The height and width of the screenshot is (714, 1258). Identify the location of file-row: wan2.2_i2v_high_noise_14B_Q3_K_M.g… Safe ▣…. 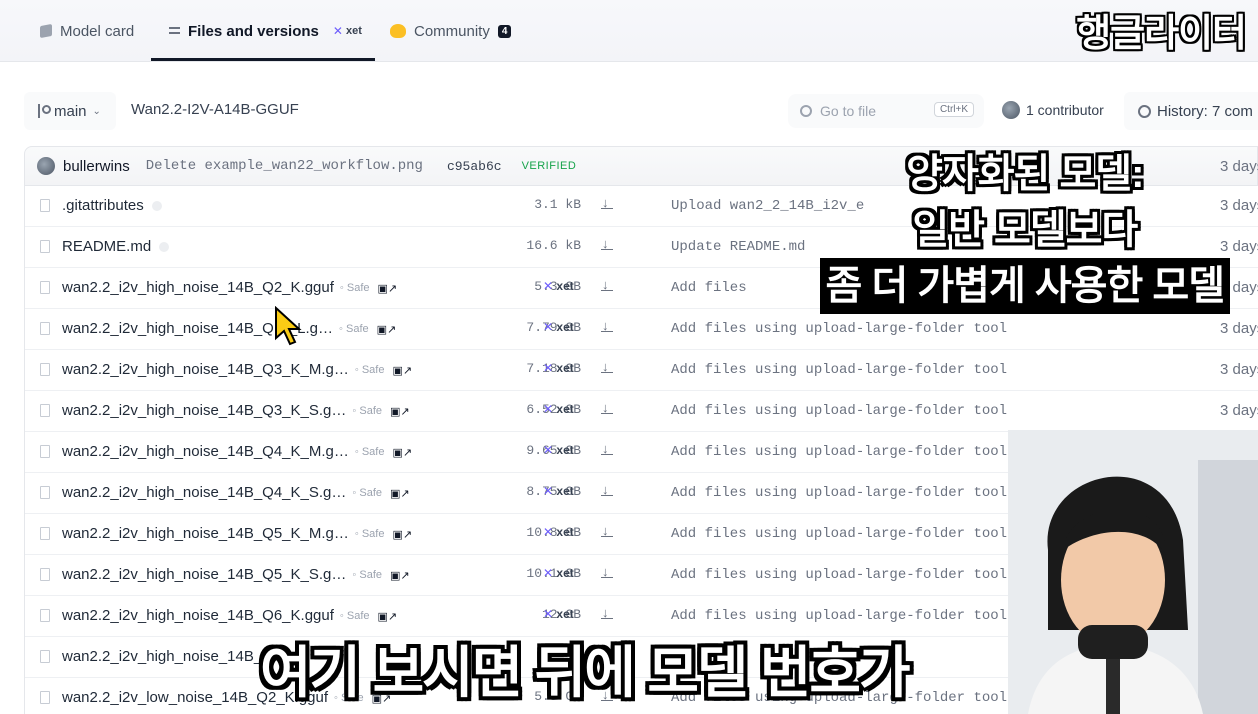
(641, 370).